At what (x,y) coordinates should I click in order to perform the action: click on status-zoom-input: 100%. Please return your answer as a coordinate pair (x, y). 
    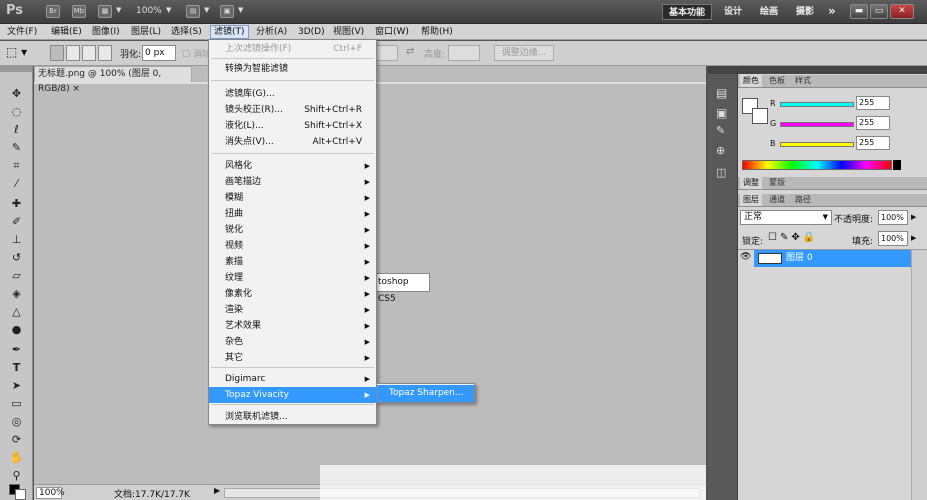
    Looking at the image, I should click on (50, 493).